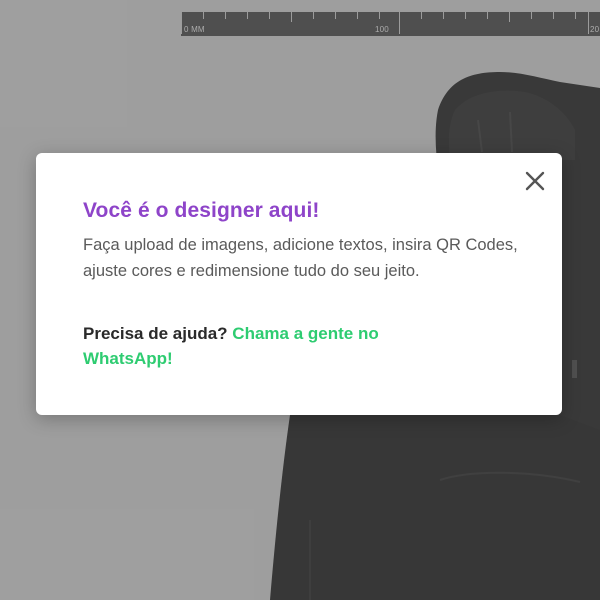 This screenshot has width=600, height=600. What do you see at coordinates (201, 210) in the screenshot?
I see `modal-title: Você é o designer aqui!` at bounding box center [201, 210].